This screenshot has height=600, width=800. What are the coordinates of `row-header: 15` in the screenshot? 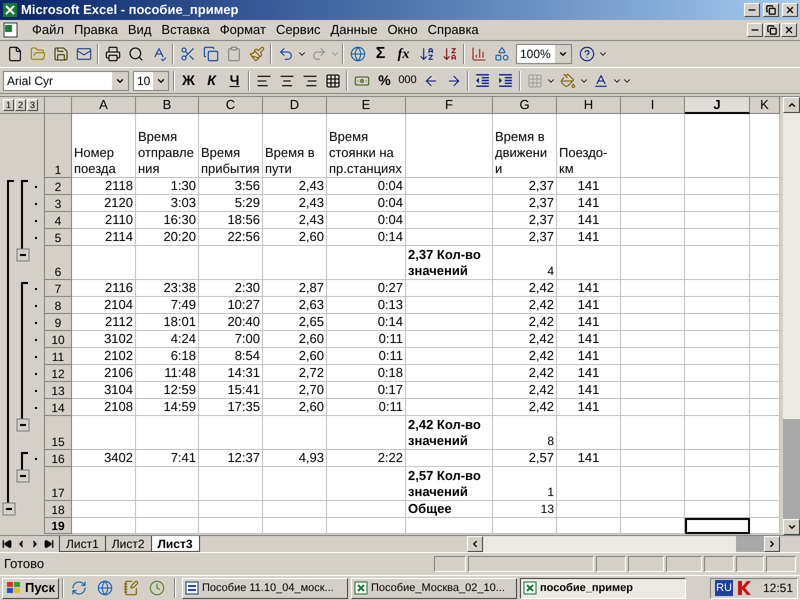 It's located at (58, 433).